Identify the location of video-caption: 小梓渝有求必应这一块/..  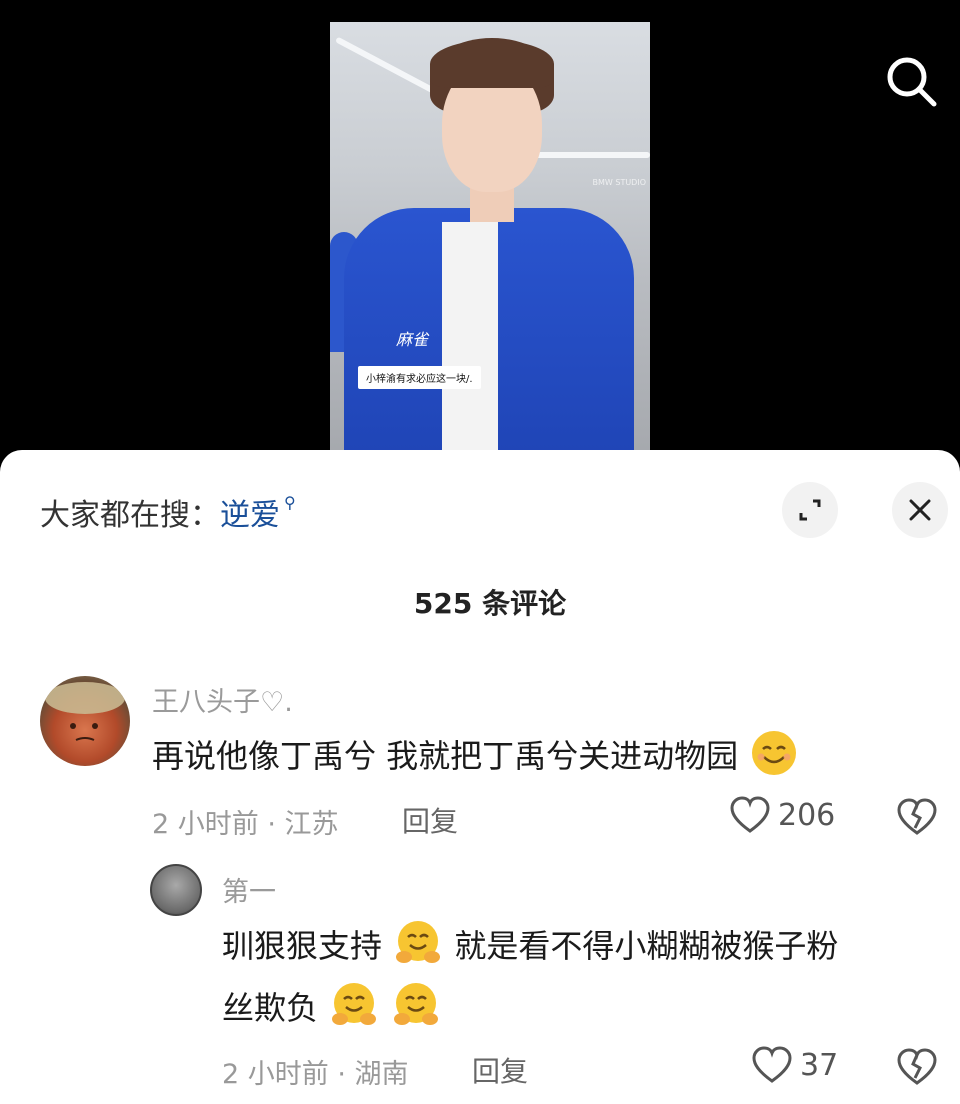
(419, 377).